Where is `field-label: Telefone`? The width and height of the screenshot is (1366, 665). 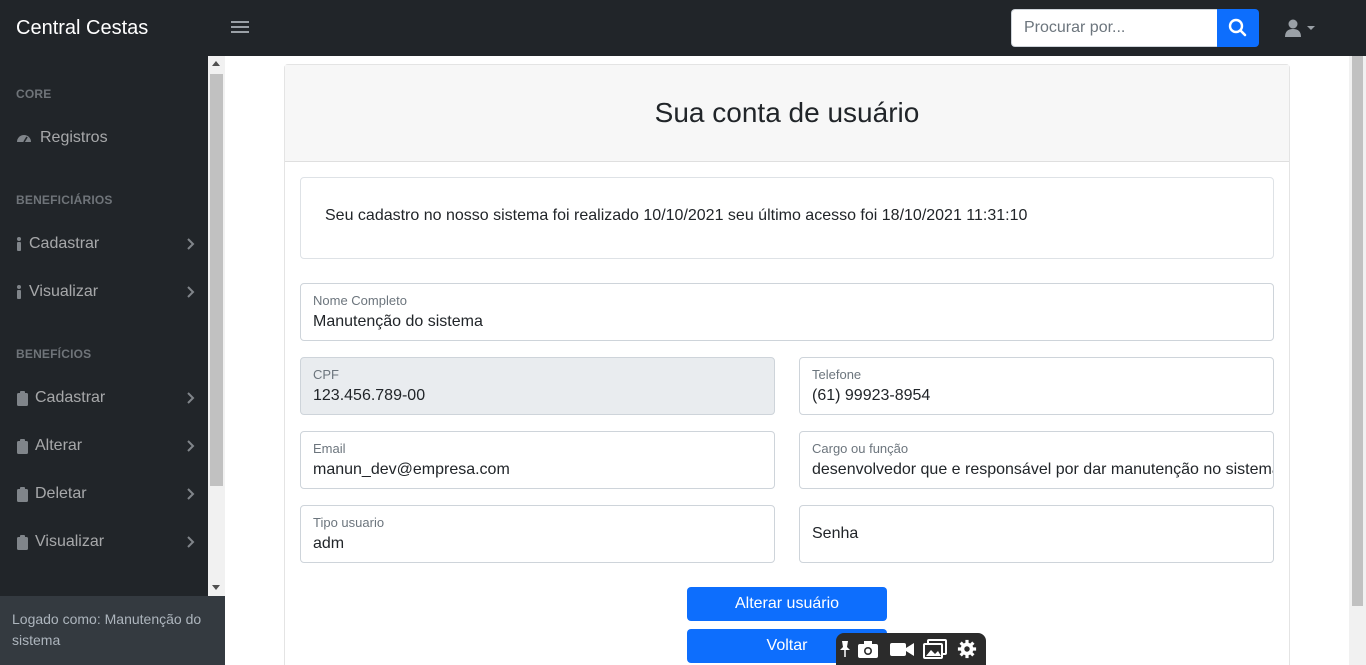
field-label: Telefone is located at coordinates (837, 374).